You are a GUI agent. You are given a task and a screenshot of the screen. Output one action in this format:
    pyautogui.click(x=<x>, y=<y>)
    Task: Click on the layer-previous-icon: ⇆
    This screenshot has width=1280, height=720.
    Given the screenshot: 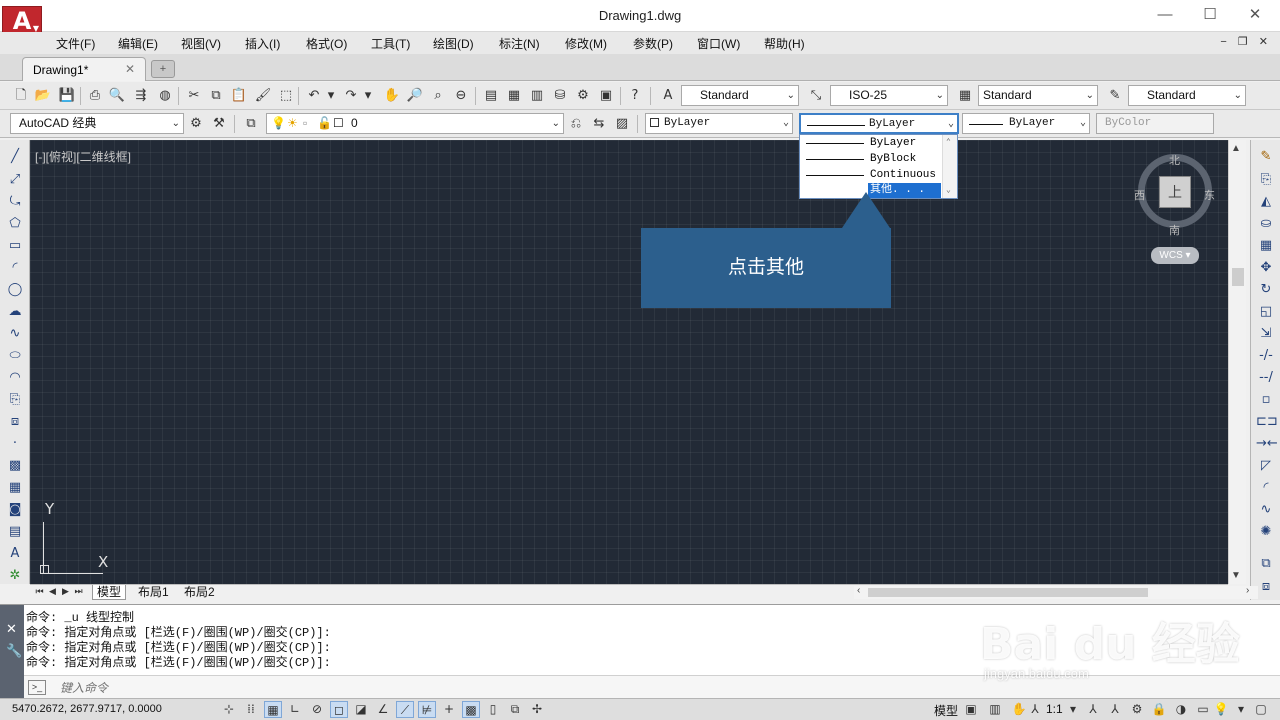 What is the action you would take?
    pyautogui.click(x=599, y=124)
    